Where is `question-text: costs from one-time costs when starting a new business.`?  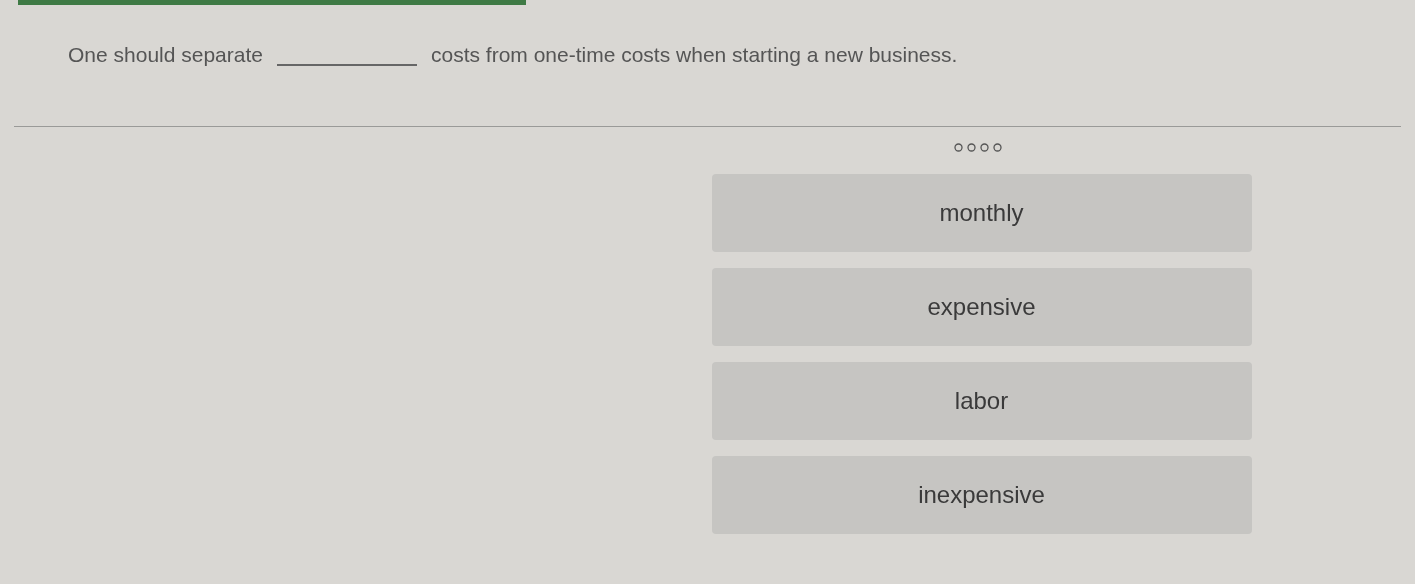 question-text: costs from one-time costs when starting a new business. is located at coordinates (694, 54).